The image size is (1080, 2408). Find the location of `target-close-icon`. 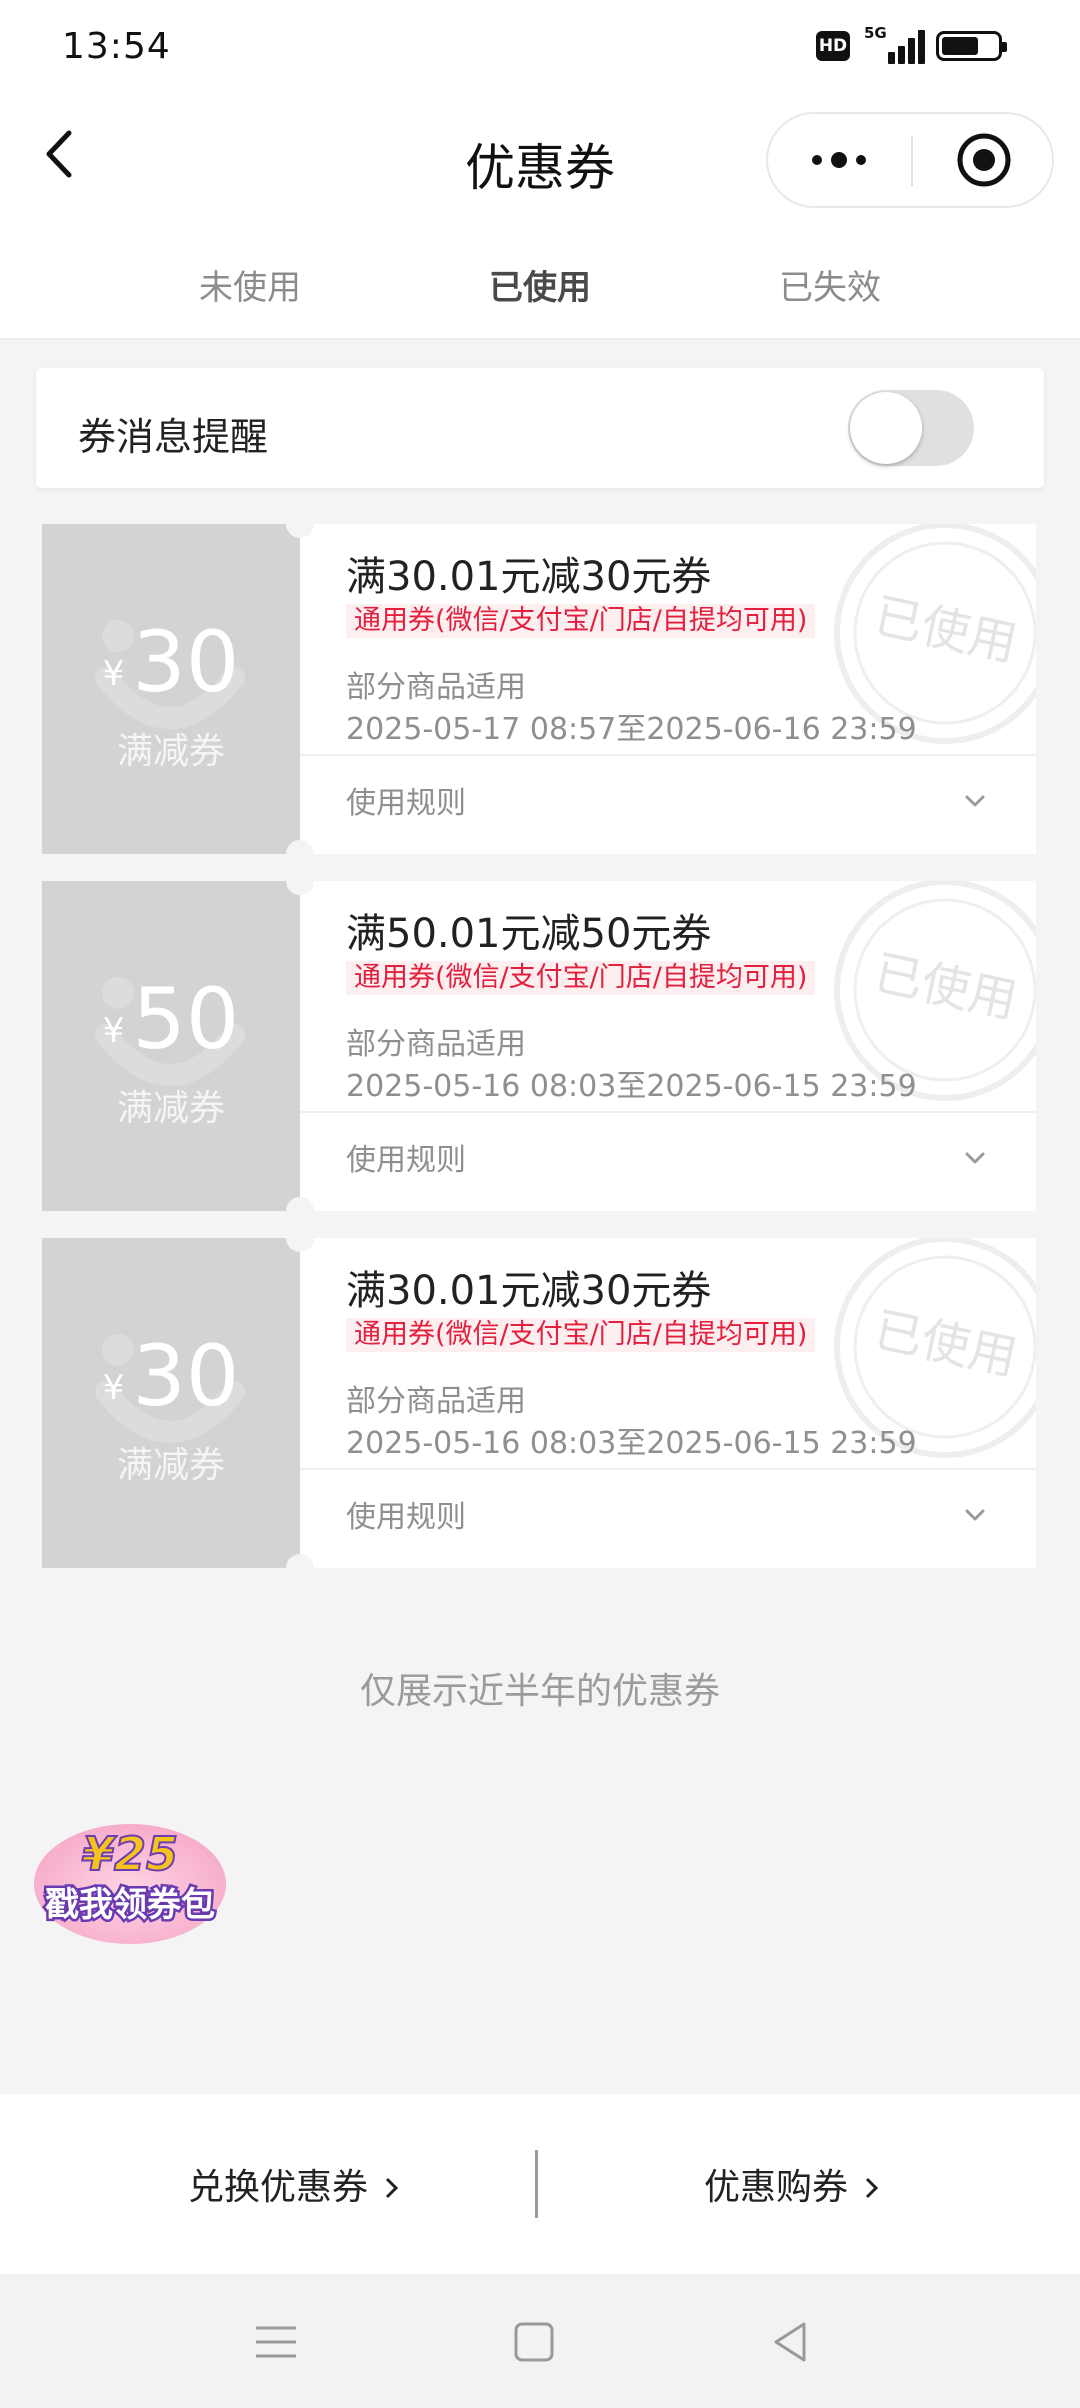

target-close-icon is located at coordinates (984, 160).